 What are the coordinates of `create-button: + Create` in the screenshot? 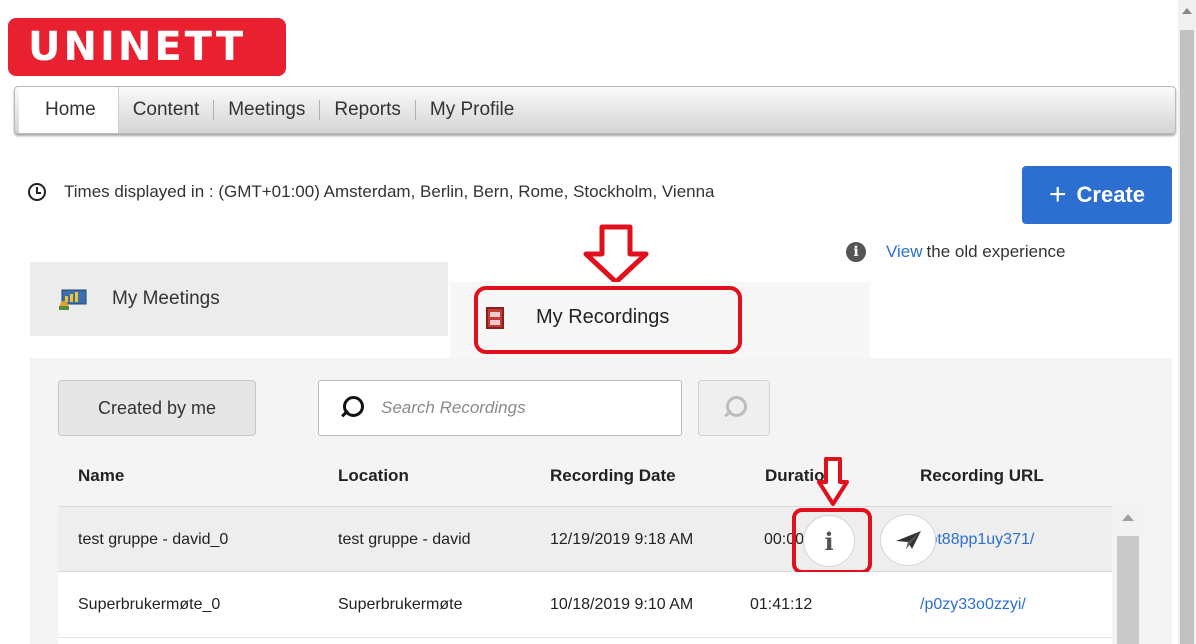 It's located at (1097, 195).